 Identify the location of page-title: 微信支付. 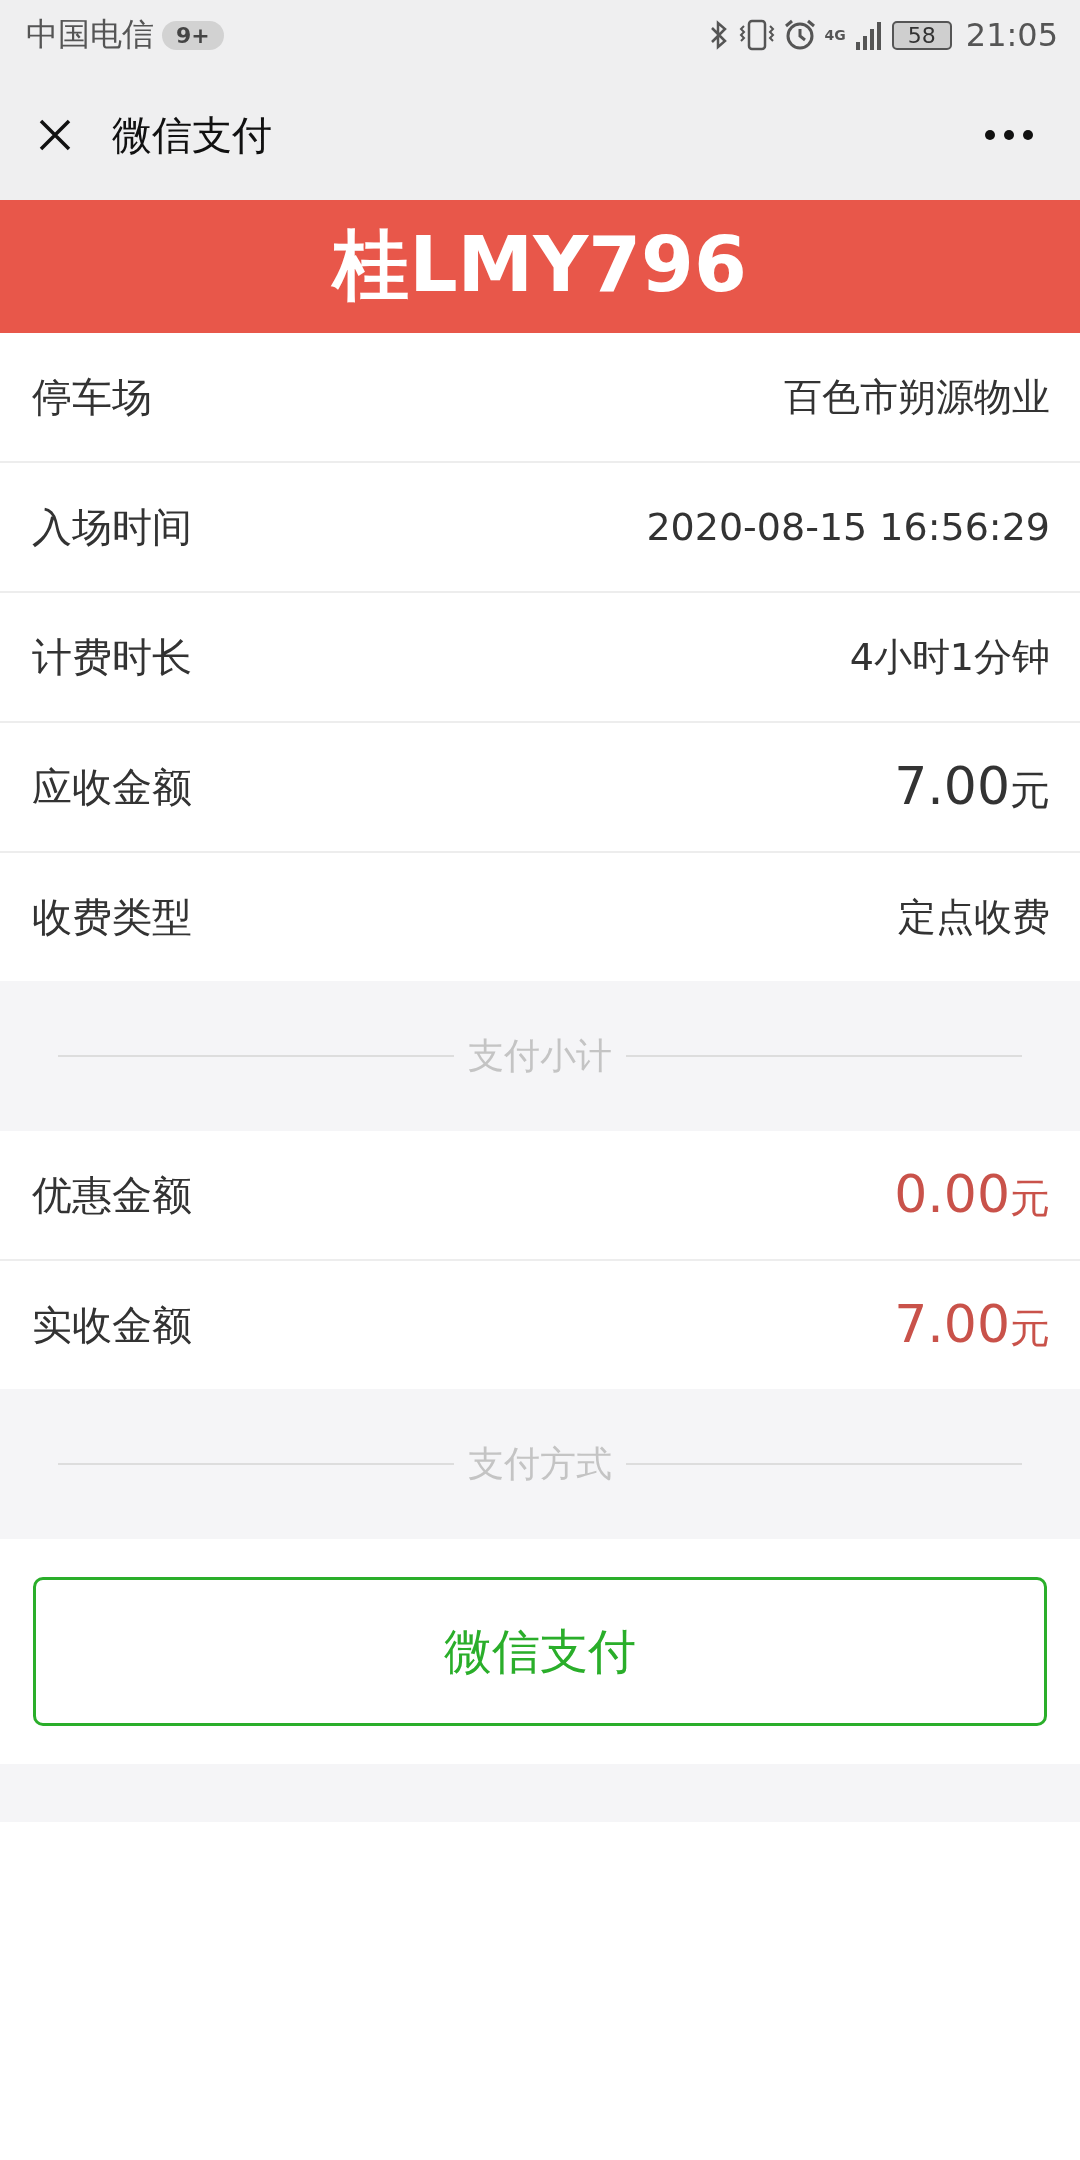
(192, 135).